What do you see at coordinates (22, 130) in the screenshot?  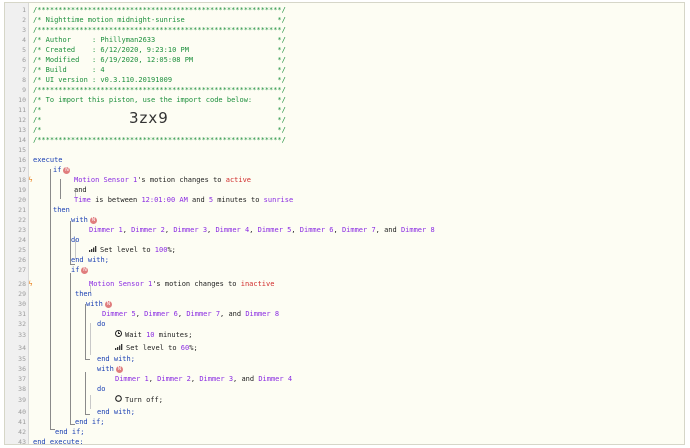 I see `line-number: 13` at bounding box center [22, 130].